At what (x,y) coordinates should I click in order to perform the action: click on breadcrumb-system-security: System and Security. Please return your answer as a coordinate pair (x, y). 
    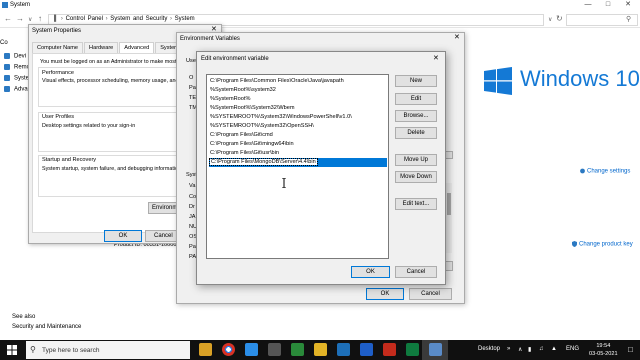
    Looking at the image, I should click on (138, 19).